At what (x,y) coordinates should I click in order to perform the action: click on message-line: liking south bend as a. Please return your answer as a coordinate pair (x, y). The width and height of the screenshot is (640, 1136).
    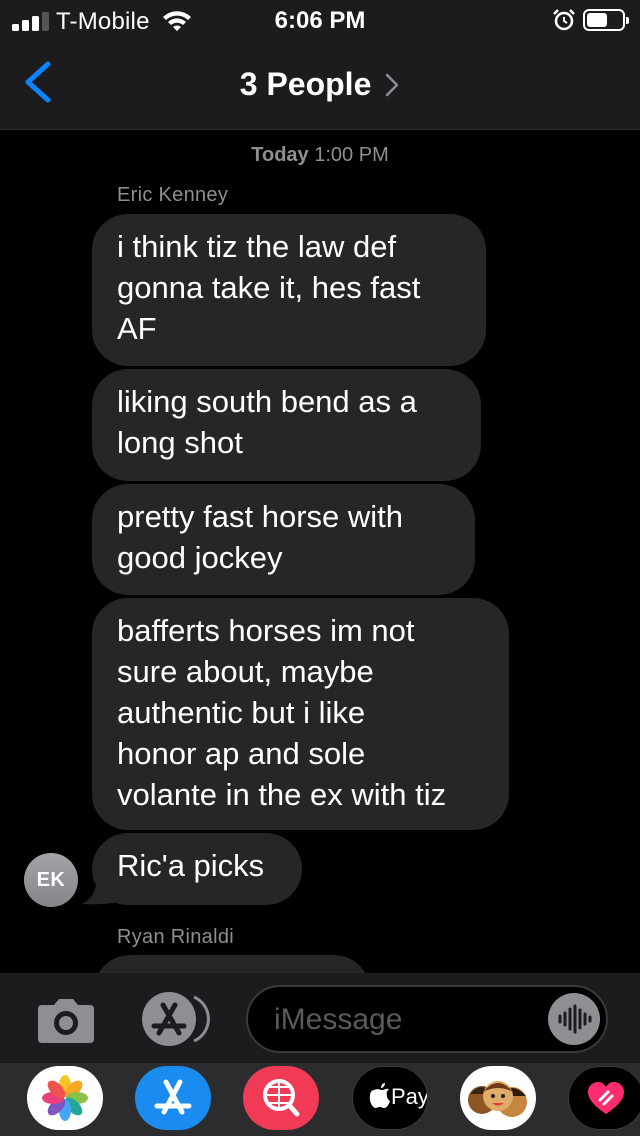
    Looking at the image, I should click on (267, 401).